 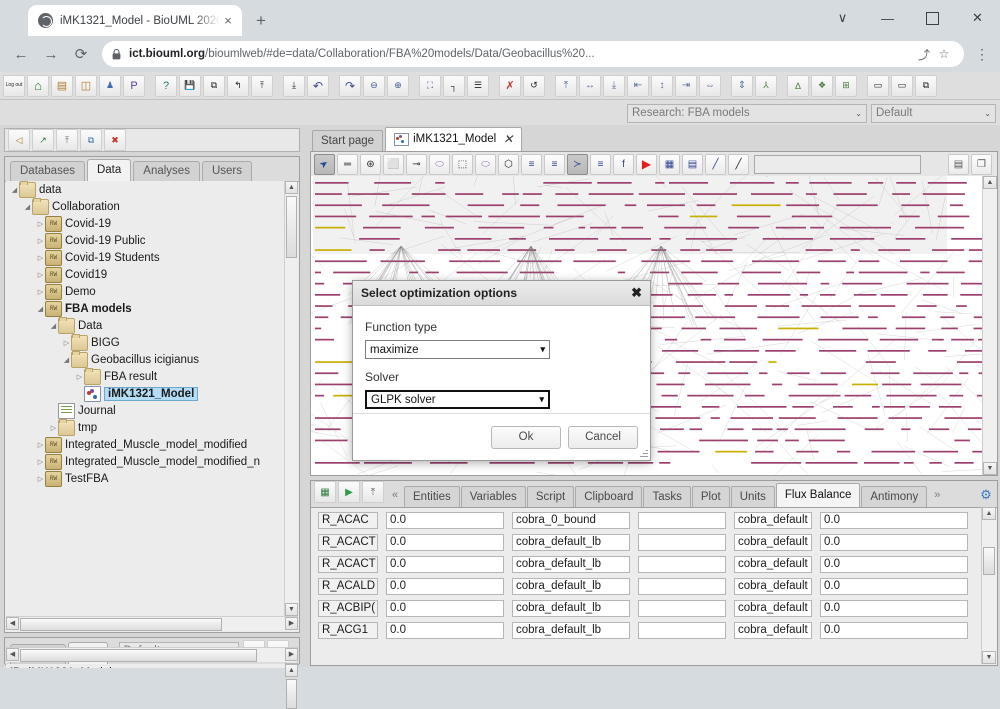 I want to click on tabs-scroll-left-icon: «, so click(x=395, y=495).